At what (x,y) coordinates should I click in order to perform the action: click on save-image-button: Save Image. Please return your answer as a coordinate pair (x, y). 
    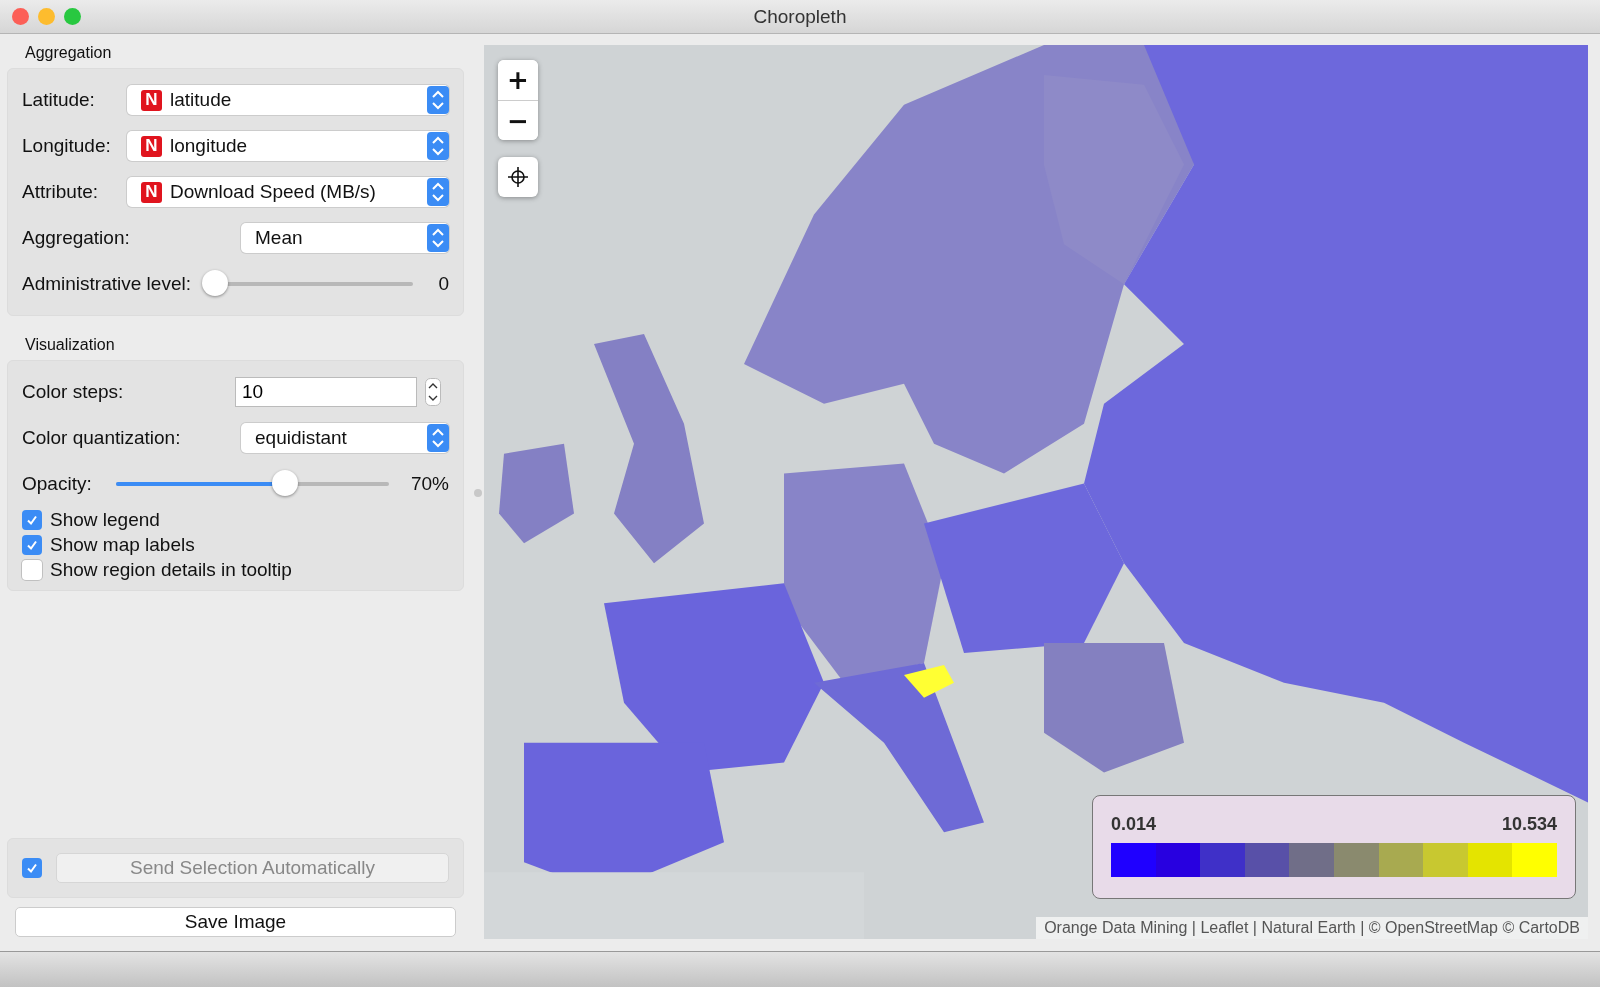
    Looking at the image, I should click on (235, 922).